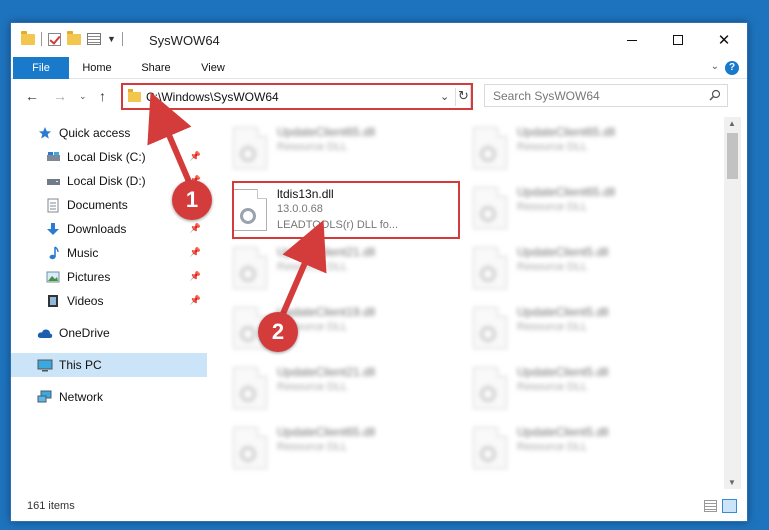 The width and height of the screenshot is (769, 530). Describe the element at coordinates (45, 133) in the screenshot. I see `star-icon` at that location.